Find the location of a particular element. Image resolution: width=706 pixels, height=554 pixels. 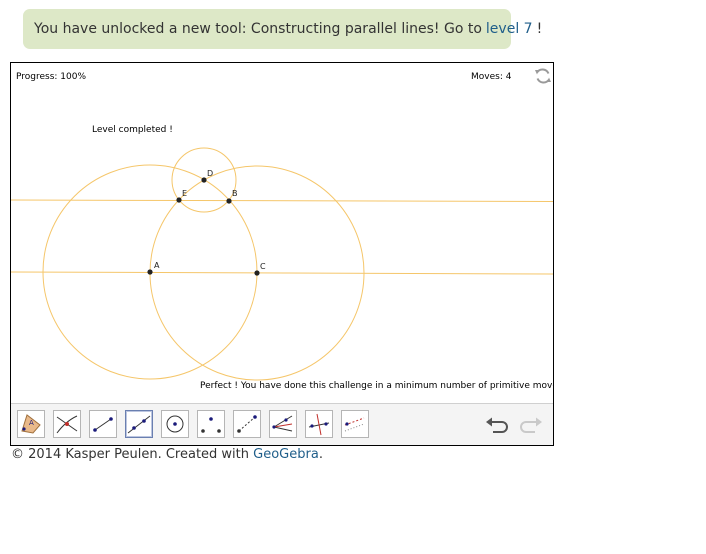

point-e-label: E is located at coordinates (184, 193).